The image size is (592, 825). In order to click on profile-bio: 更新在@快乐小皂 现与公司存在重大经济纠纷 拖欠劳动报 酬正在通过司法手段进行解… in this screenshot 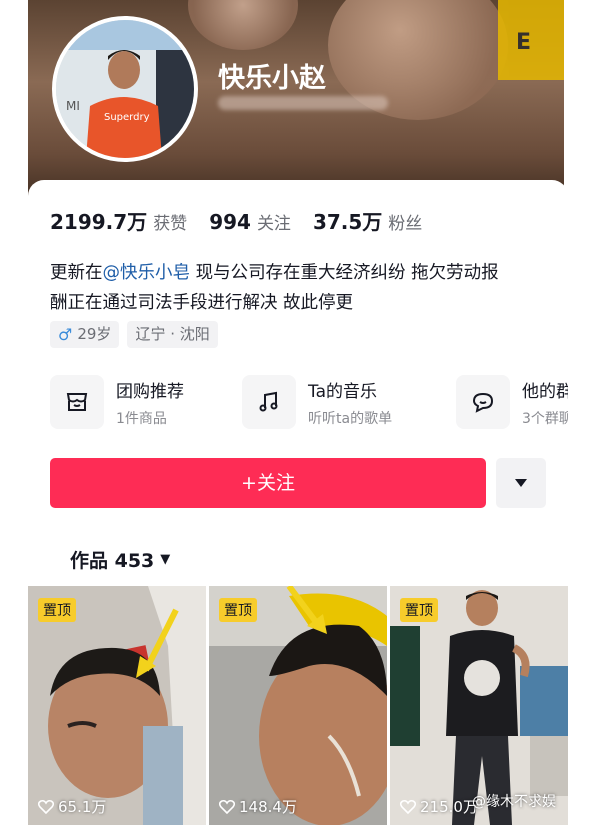, I will do `click(300, 288)`.